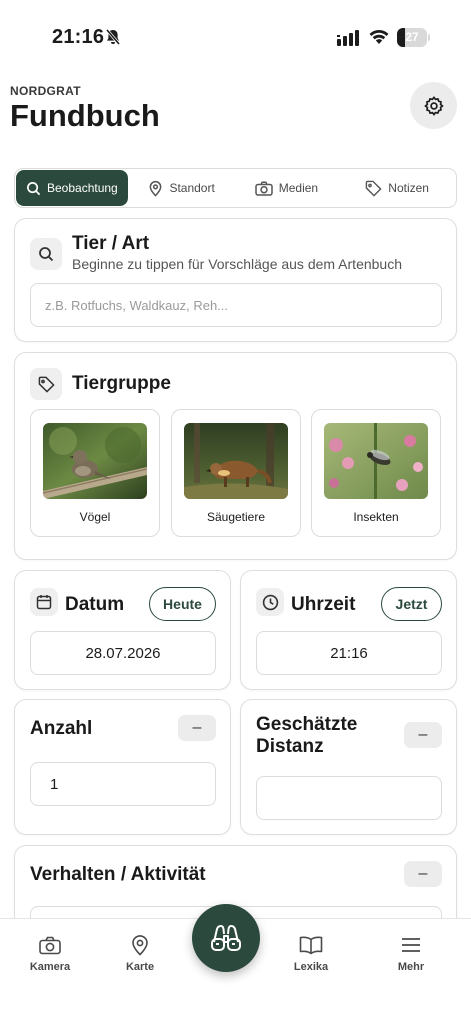 Image resolution: width=471 pixels, height=1024 pixels. What do you see at coordinates (290, 746) in the screenshot?
I see `distance-title-line2: Distanz` at bounding box center [290, 746].